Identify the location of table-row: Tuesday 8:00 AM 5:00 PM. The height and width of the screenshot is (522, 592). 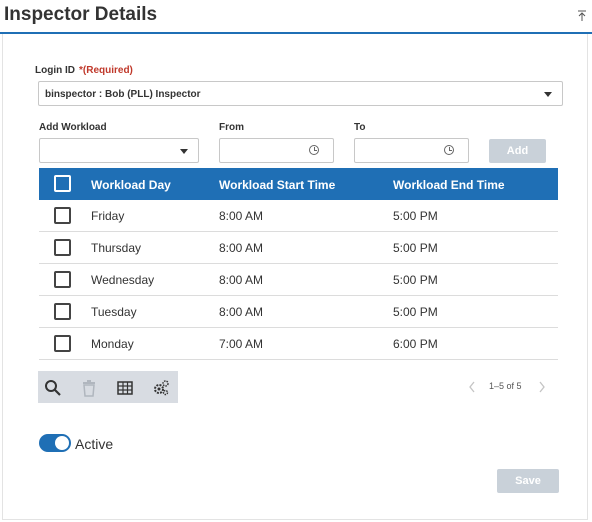
(298, 312).